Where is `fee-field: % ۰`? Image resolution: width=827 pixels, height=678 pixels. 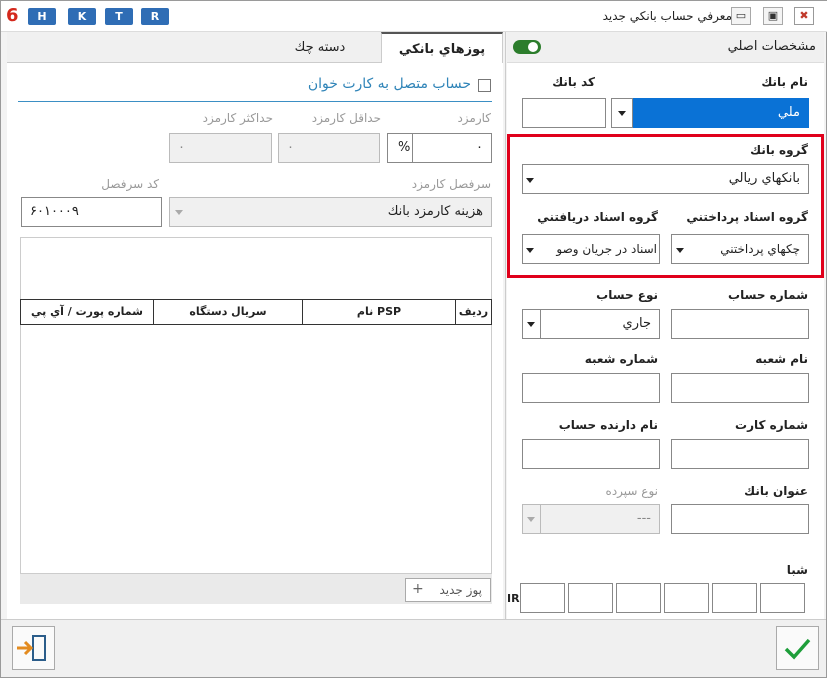
fee-field: % ۰ is located at coordinates (439, 148).